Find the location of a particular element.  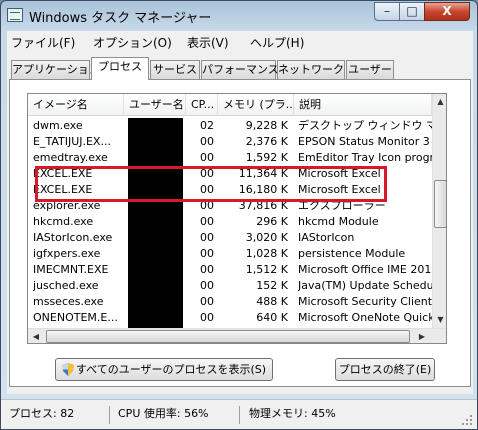

menu-help: ヘルプ(H) is located at coordinates (277, 42).